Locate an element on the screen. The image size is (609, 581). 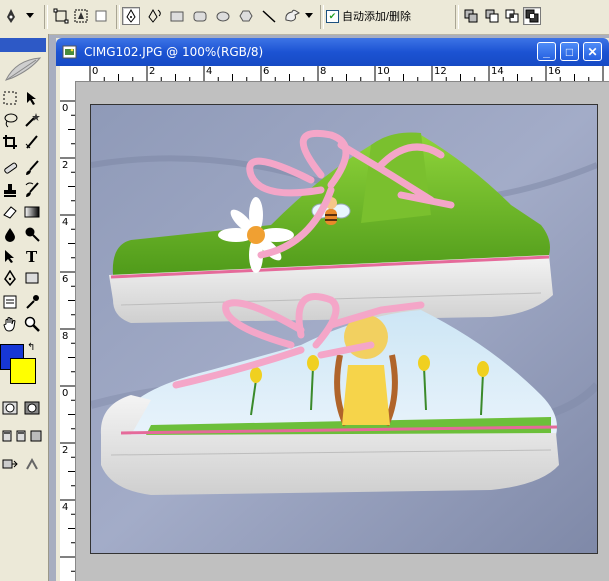
healing-icon is located at coordinates (10, 168).